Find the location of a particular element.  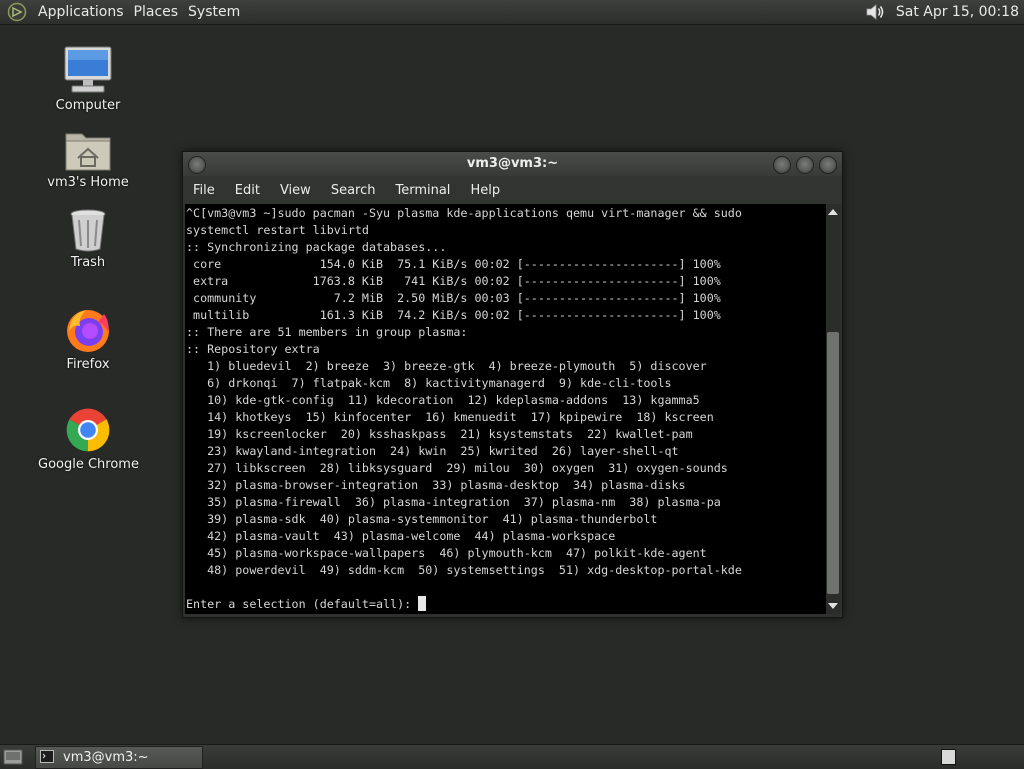

terminal-cursor is located at coordinates (422, 603).